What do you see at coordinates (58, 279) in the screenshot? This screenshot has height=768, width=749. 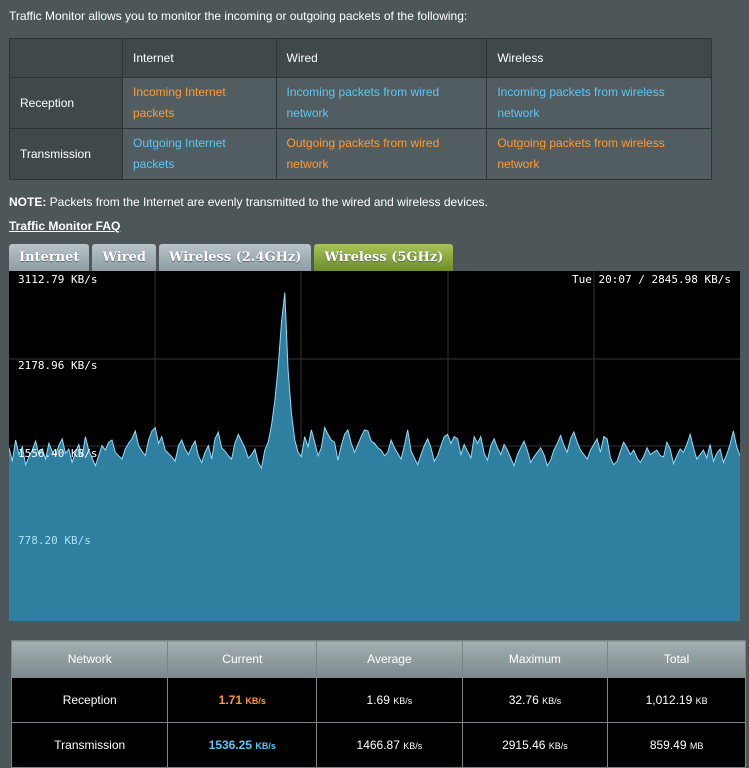 I see `y-label-max: 3112.79 KB/s` at bounding box center [58, 279].